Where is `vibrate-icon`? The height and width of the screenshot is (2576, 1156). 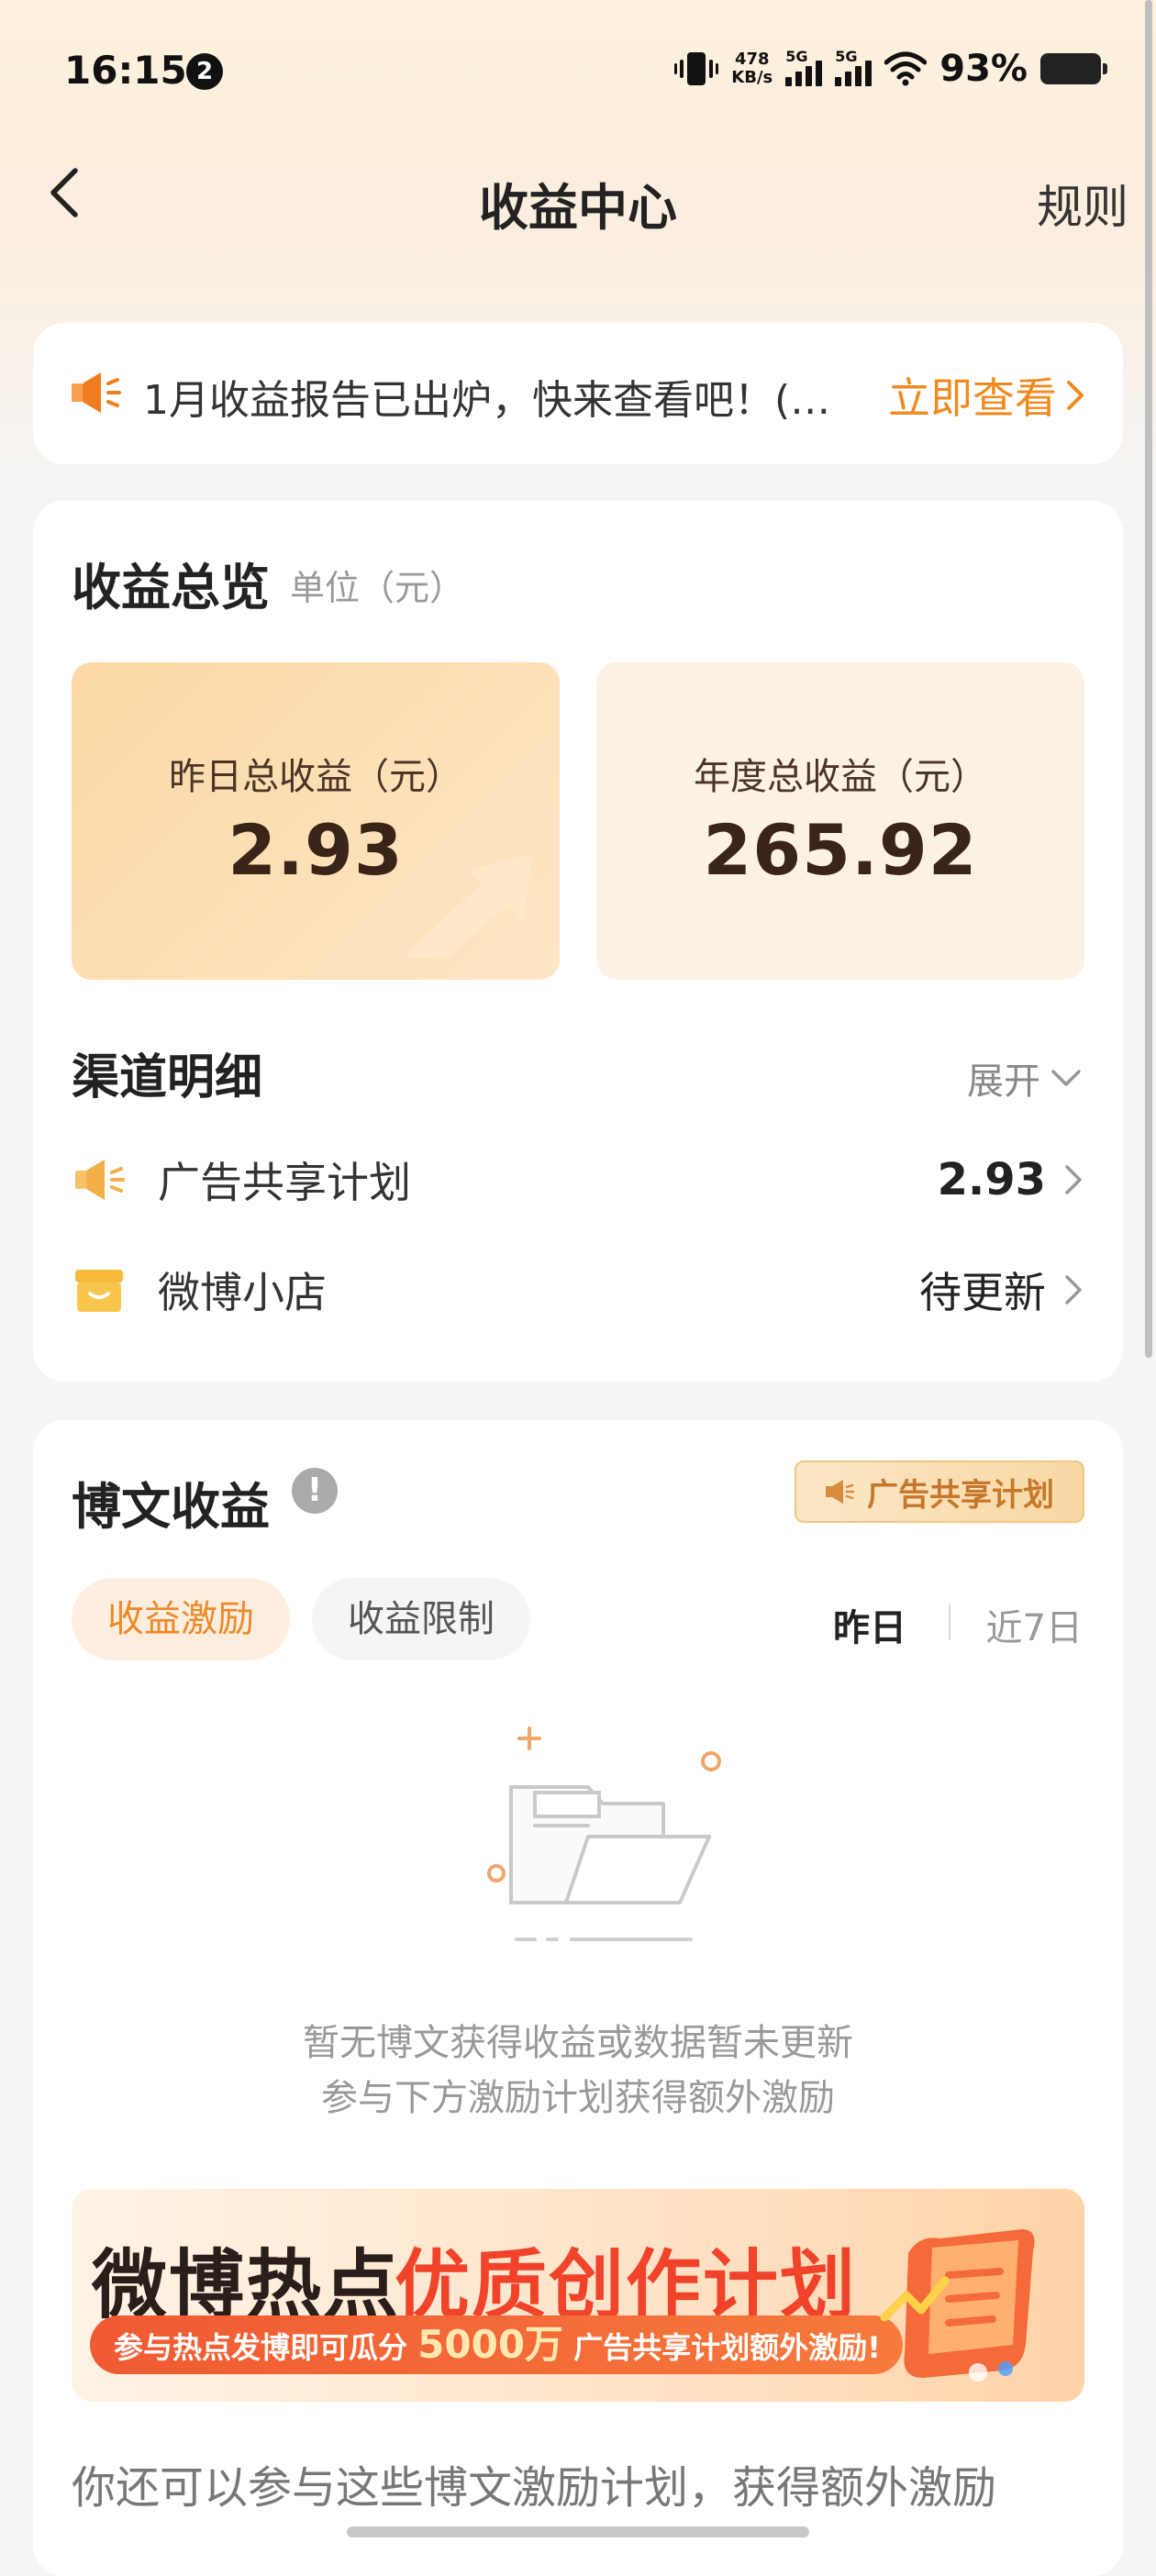 vibrate-icon is located at coordinates (696, 68).